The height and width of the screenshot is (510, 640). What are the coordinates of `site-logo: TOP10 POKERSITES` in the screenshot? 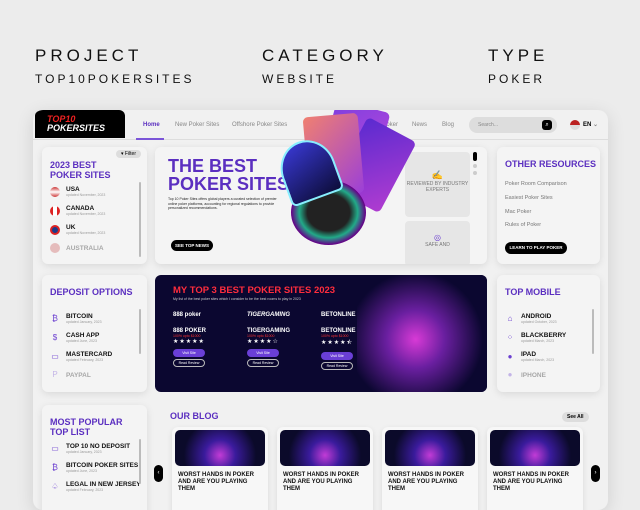 It's located at (80, 124).